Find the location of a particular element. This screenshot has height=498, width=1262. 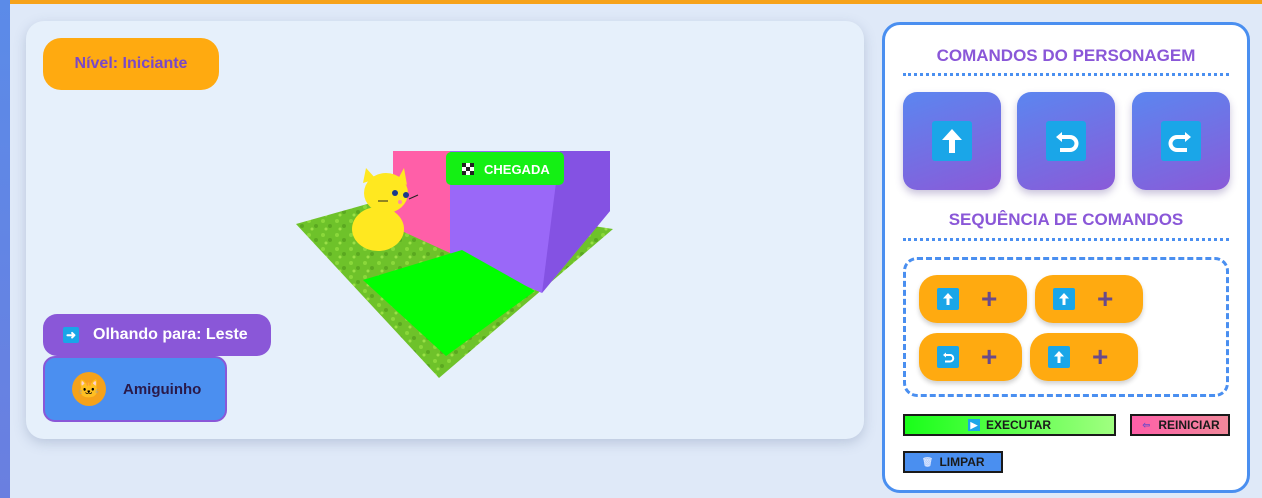

restart-button: ⇦ REINICIAR is located at coordinates (1180, 425).